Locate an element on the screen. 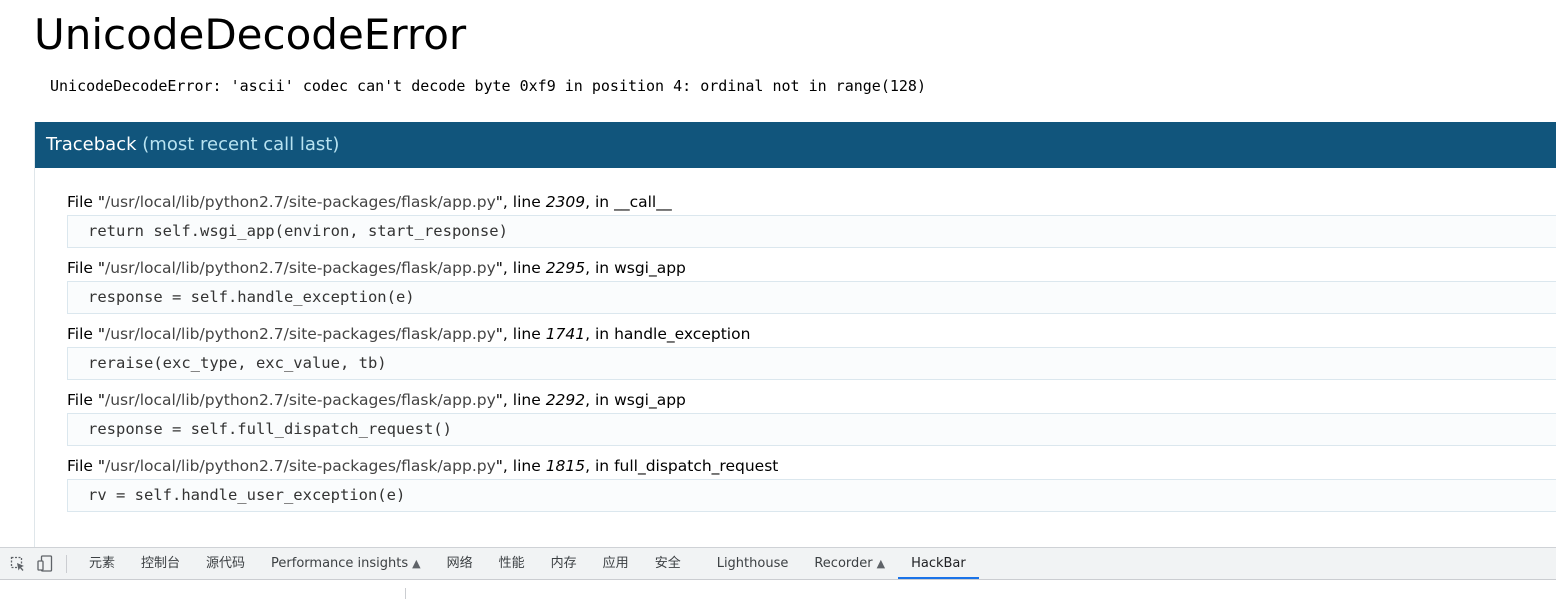 The height and width of the screenshot is (599, 1556). tab-console: 控制台 is located at coordinates (160, 563).